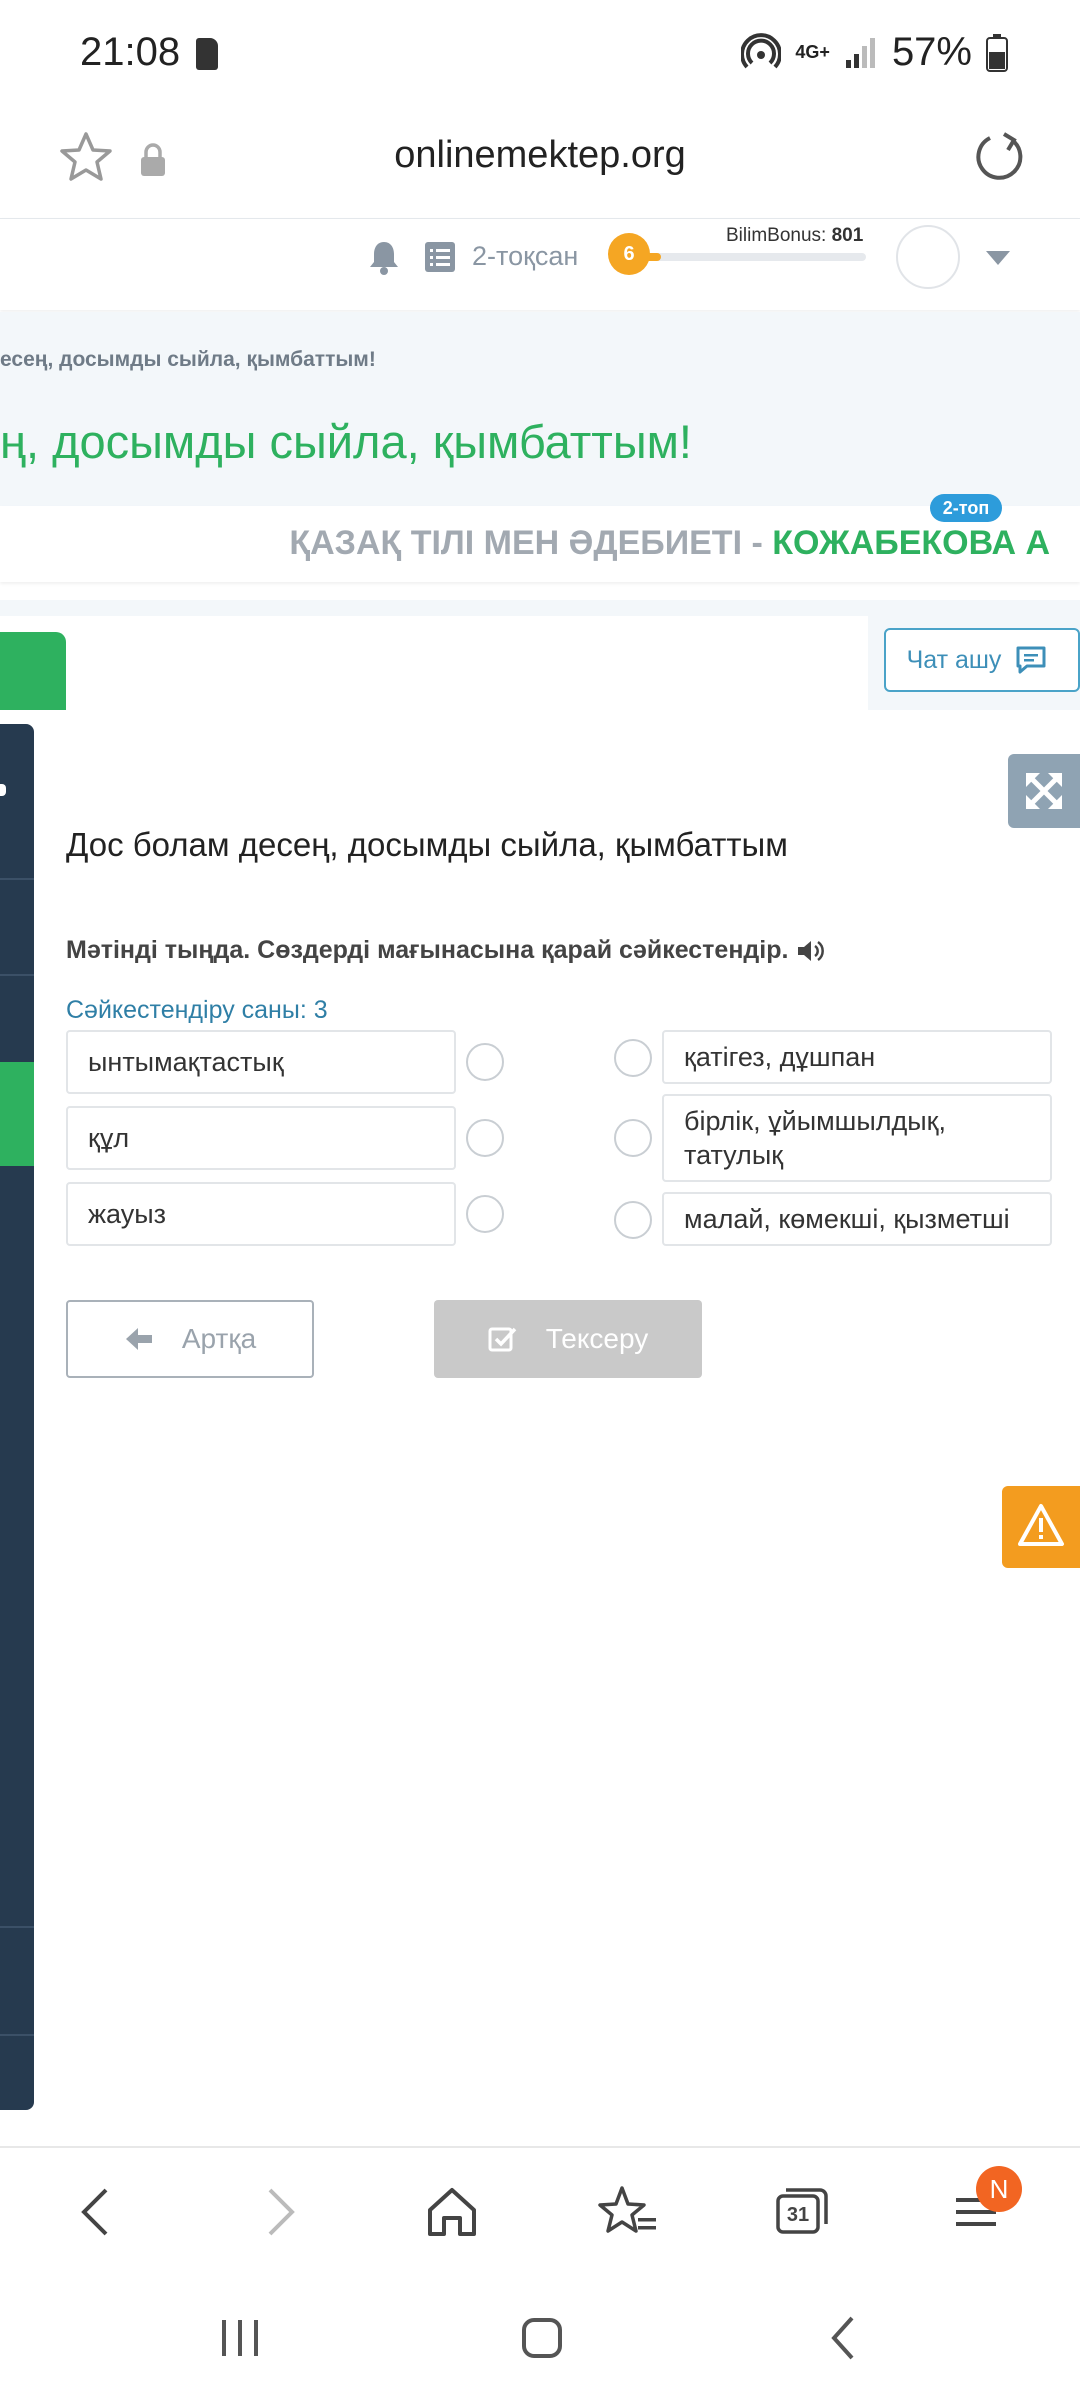 Image resolution: width=1080 pixels, height=2400 pixels. I want to click on bell-icon, so click(384, 257).